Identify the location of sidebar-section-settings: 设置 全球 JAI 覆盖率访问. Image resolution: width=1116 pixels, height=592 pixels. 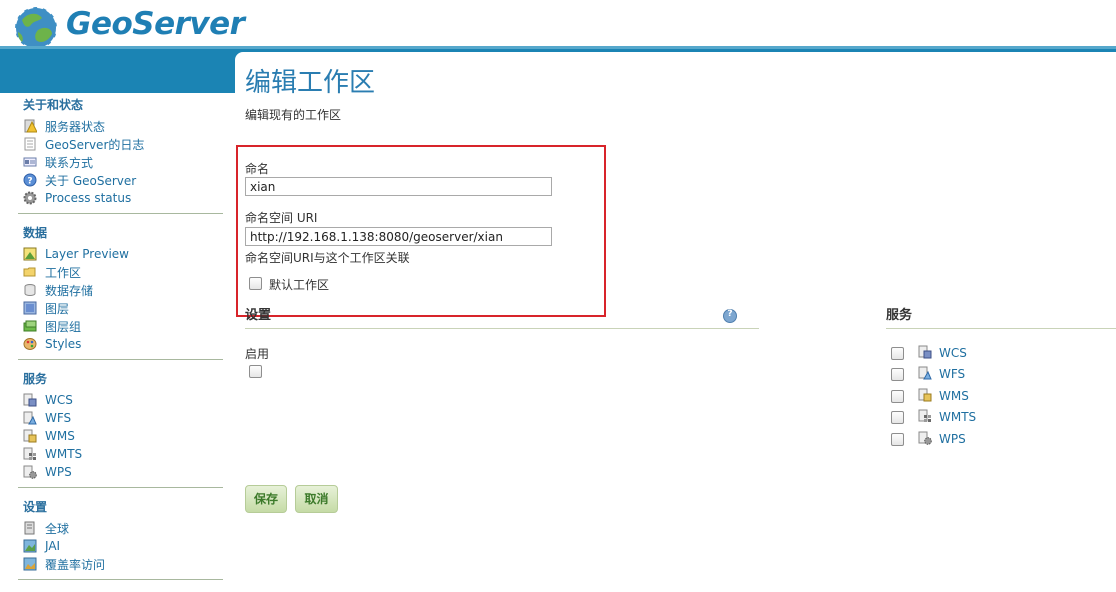
(120, 539).